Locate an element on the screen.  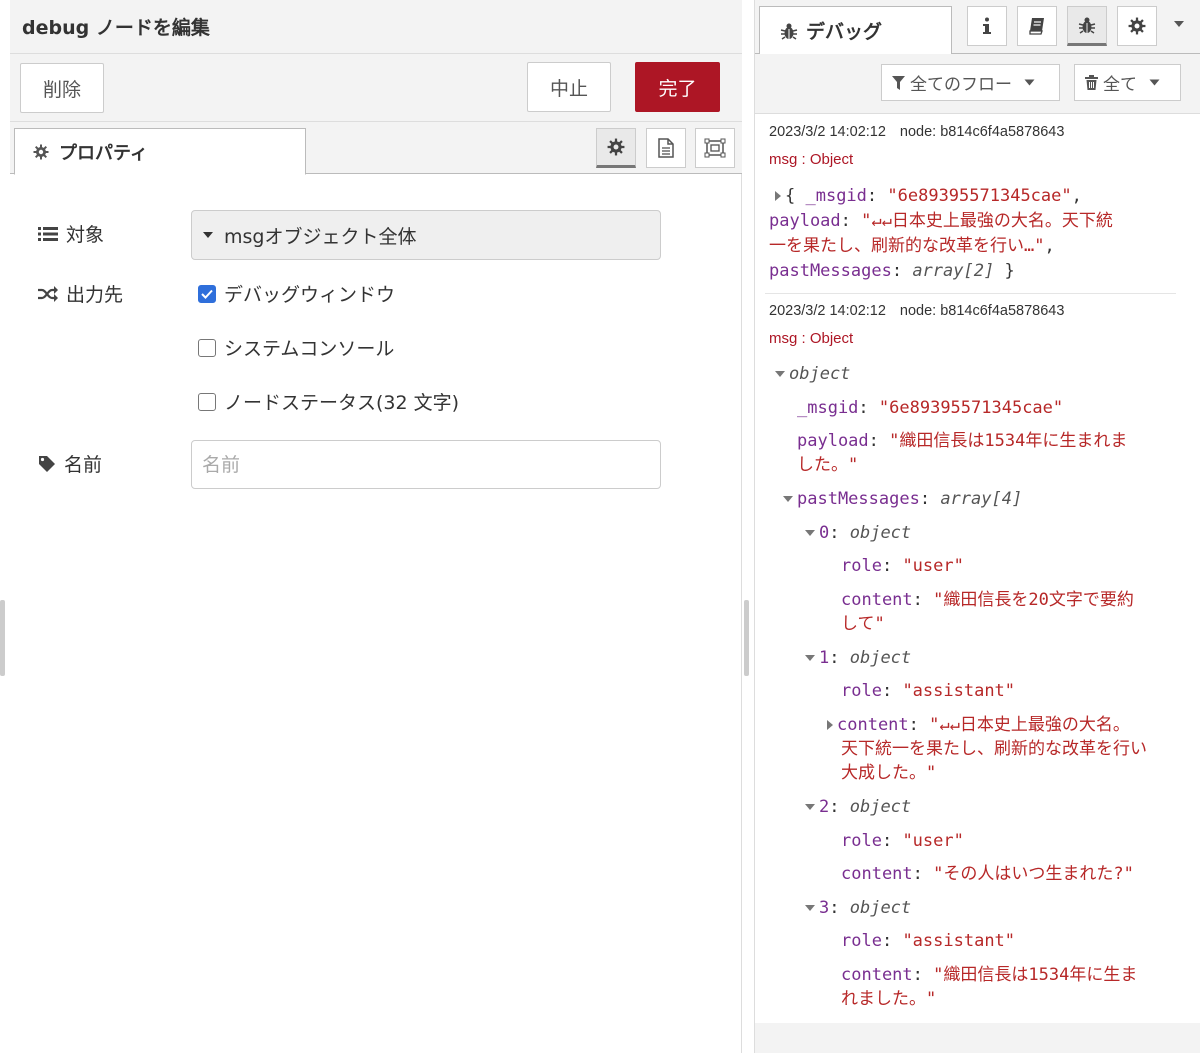
array-item: 0: object is located at coordinates (858, 533).